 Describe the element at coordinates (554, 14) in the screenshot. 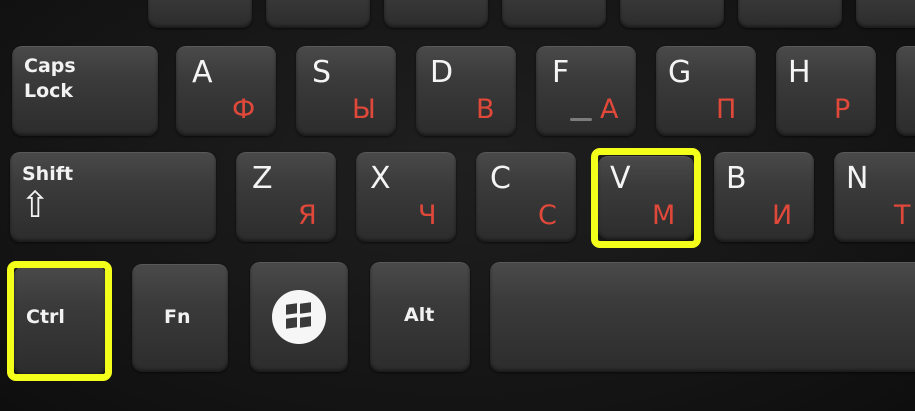

I see `key-r: К` at that location.